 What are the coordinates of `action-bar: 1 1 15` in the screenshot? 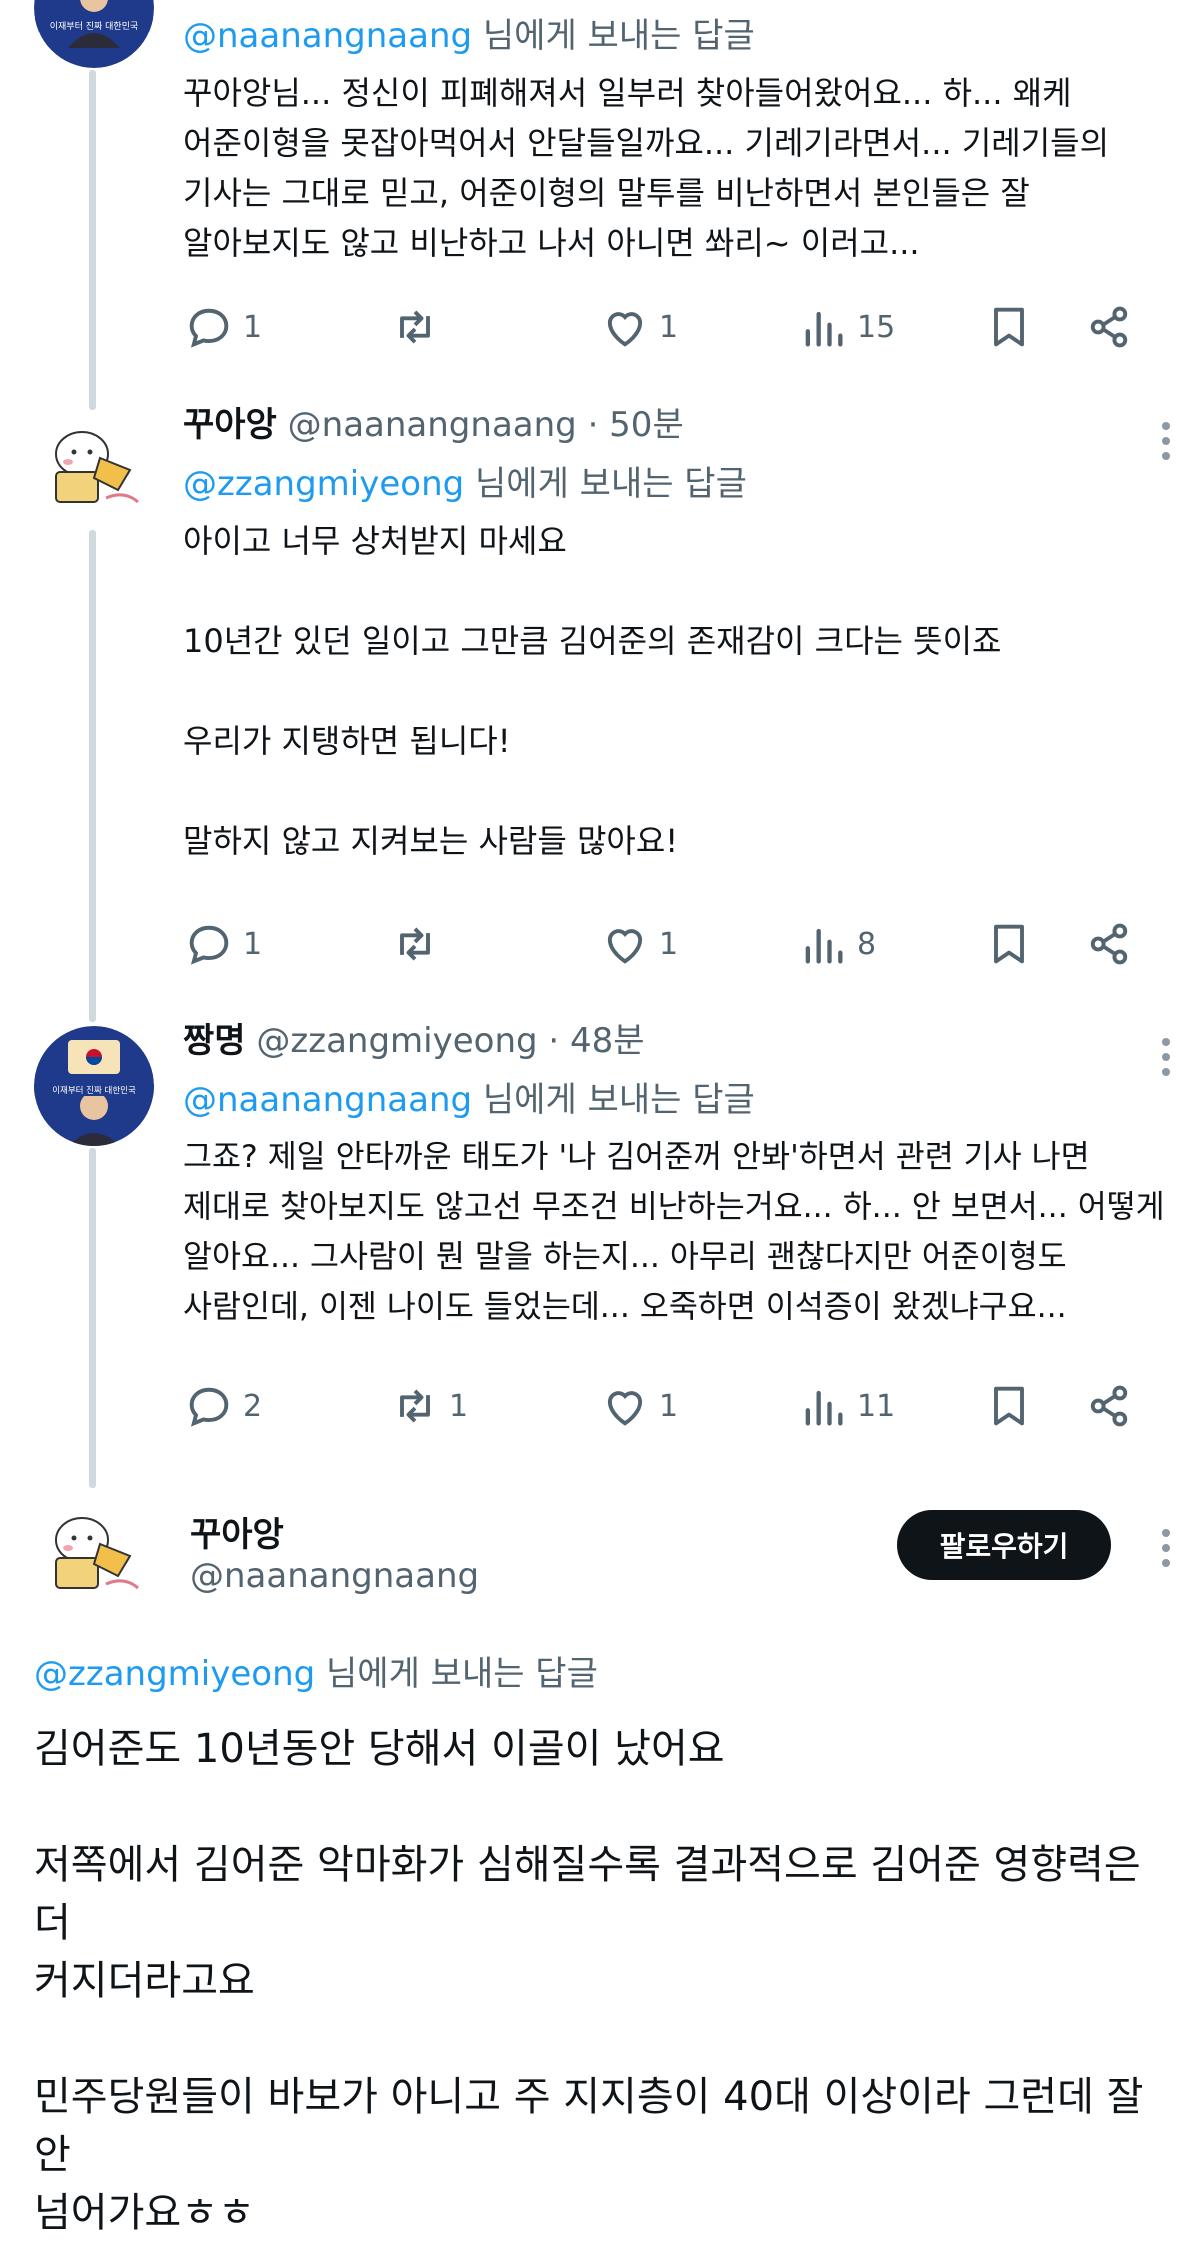 It's located at (668, 327).